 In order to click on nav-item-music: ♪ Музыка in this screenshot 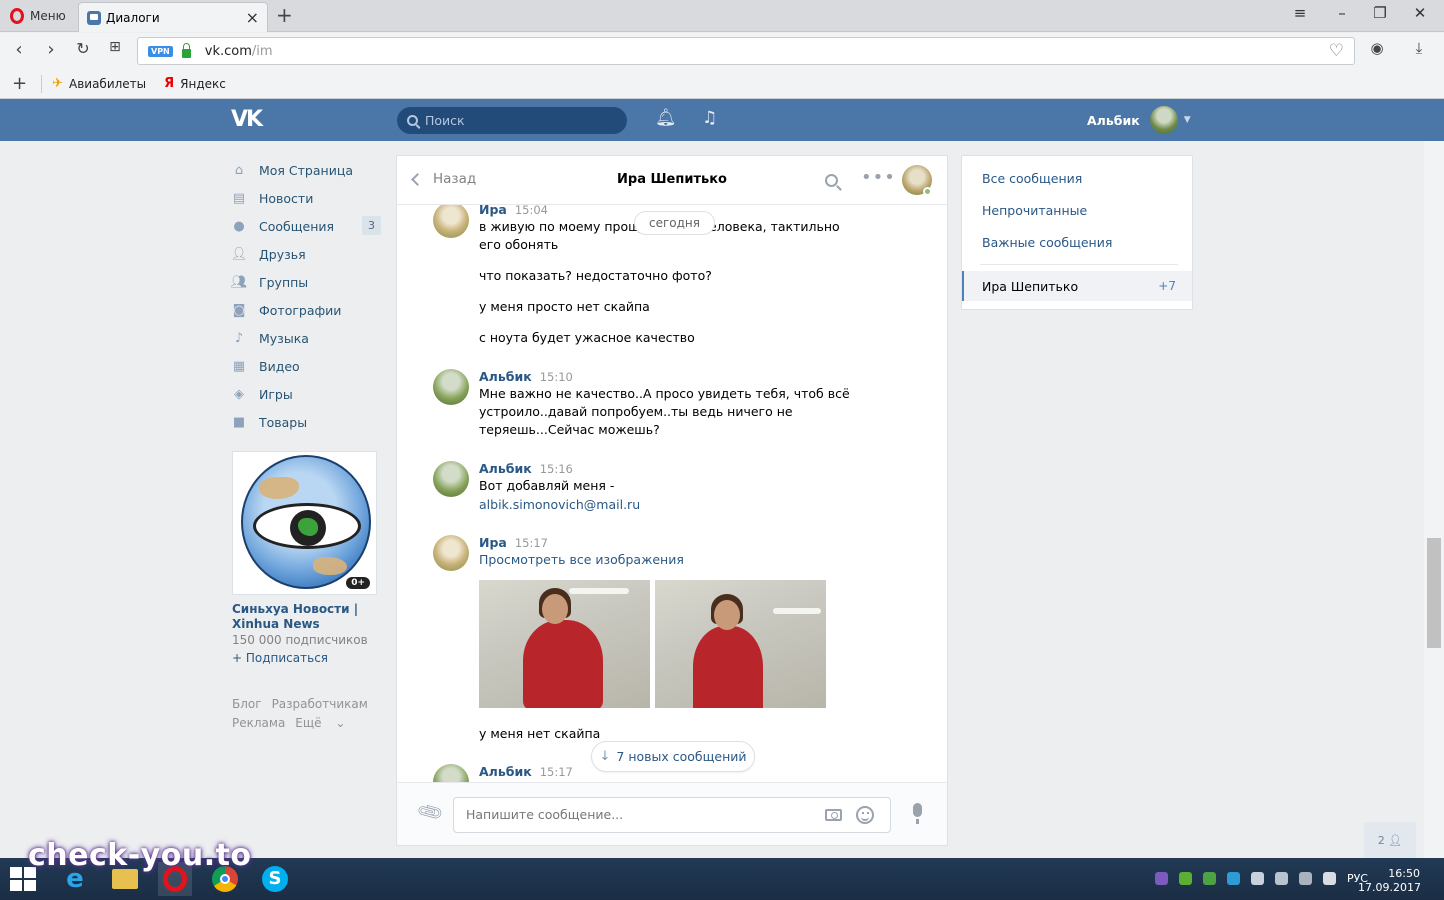, I will do `click(306, 338)`.